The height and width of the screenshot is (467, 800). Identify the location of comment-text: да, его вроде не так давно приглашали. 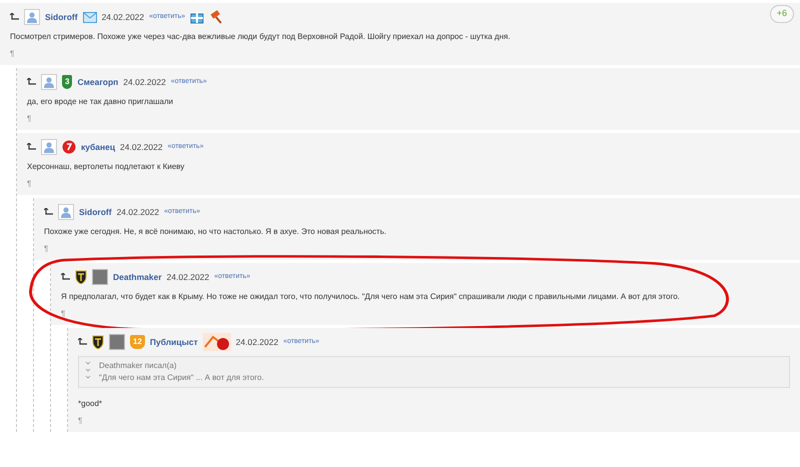
(100, 102).